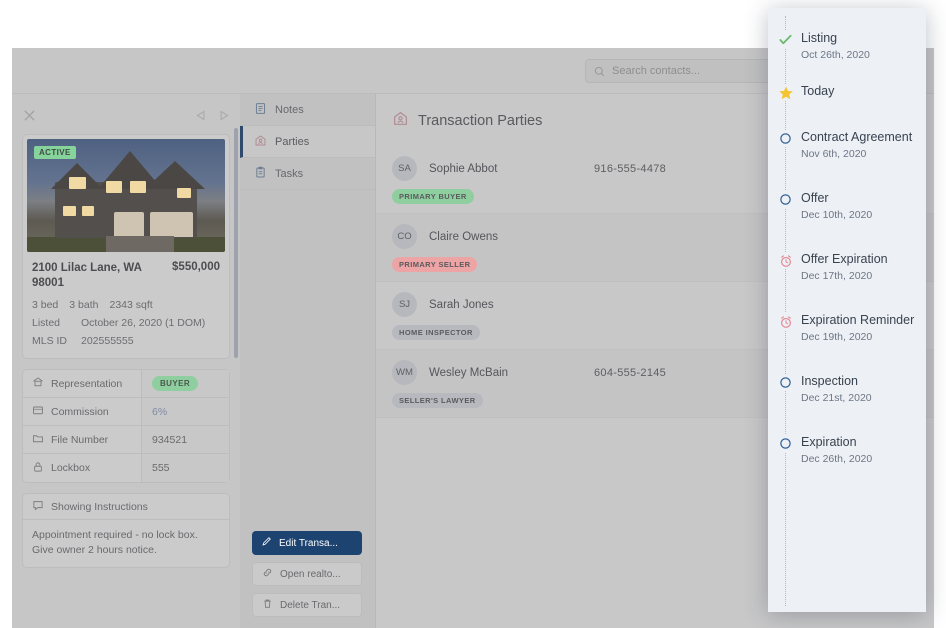 Image resolution: width=946 pixels, height=628 pixels. Describe the element at coordinates (266, 543) in the screenshot. I see `pencil-icon` at that location.